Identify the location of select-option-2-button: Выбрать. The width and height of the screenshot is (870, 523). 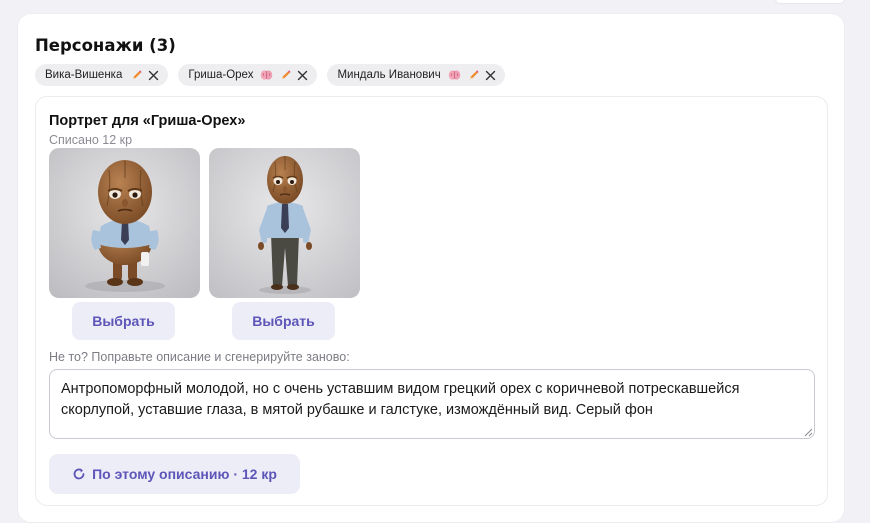
(283, 321).